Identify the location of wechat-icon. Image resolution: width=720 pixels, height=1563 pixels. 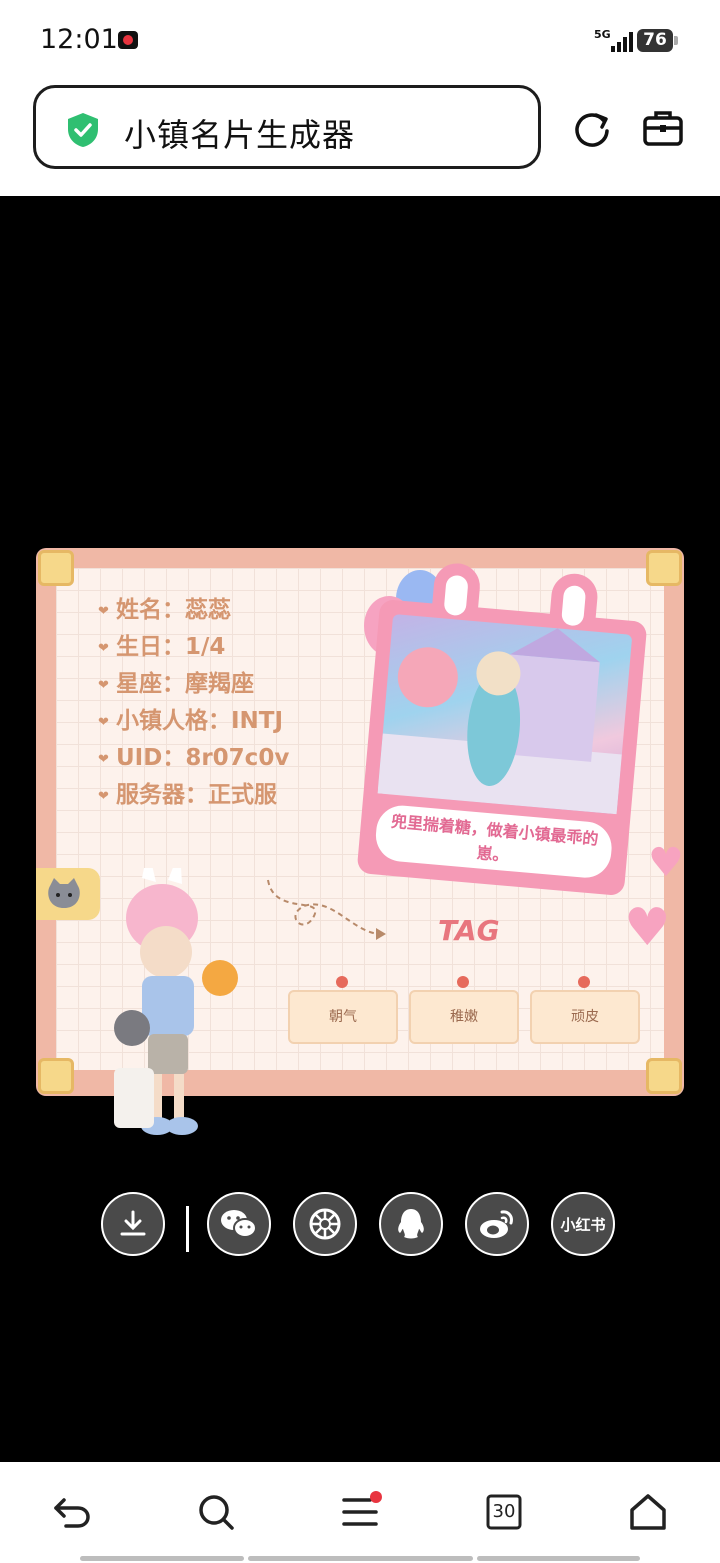
(239, 1224).